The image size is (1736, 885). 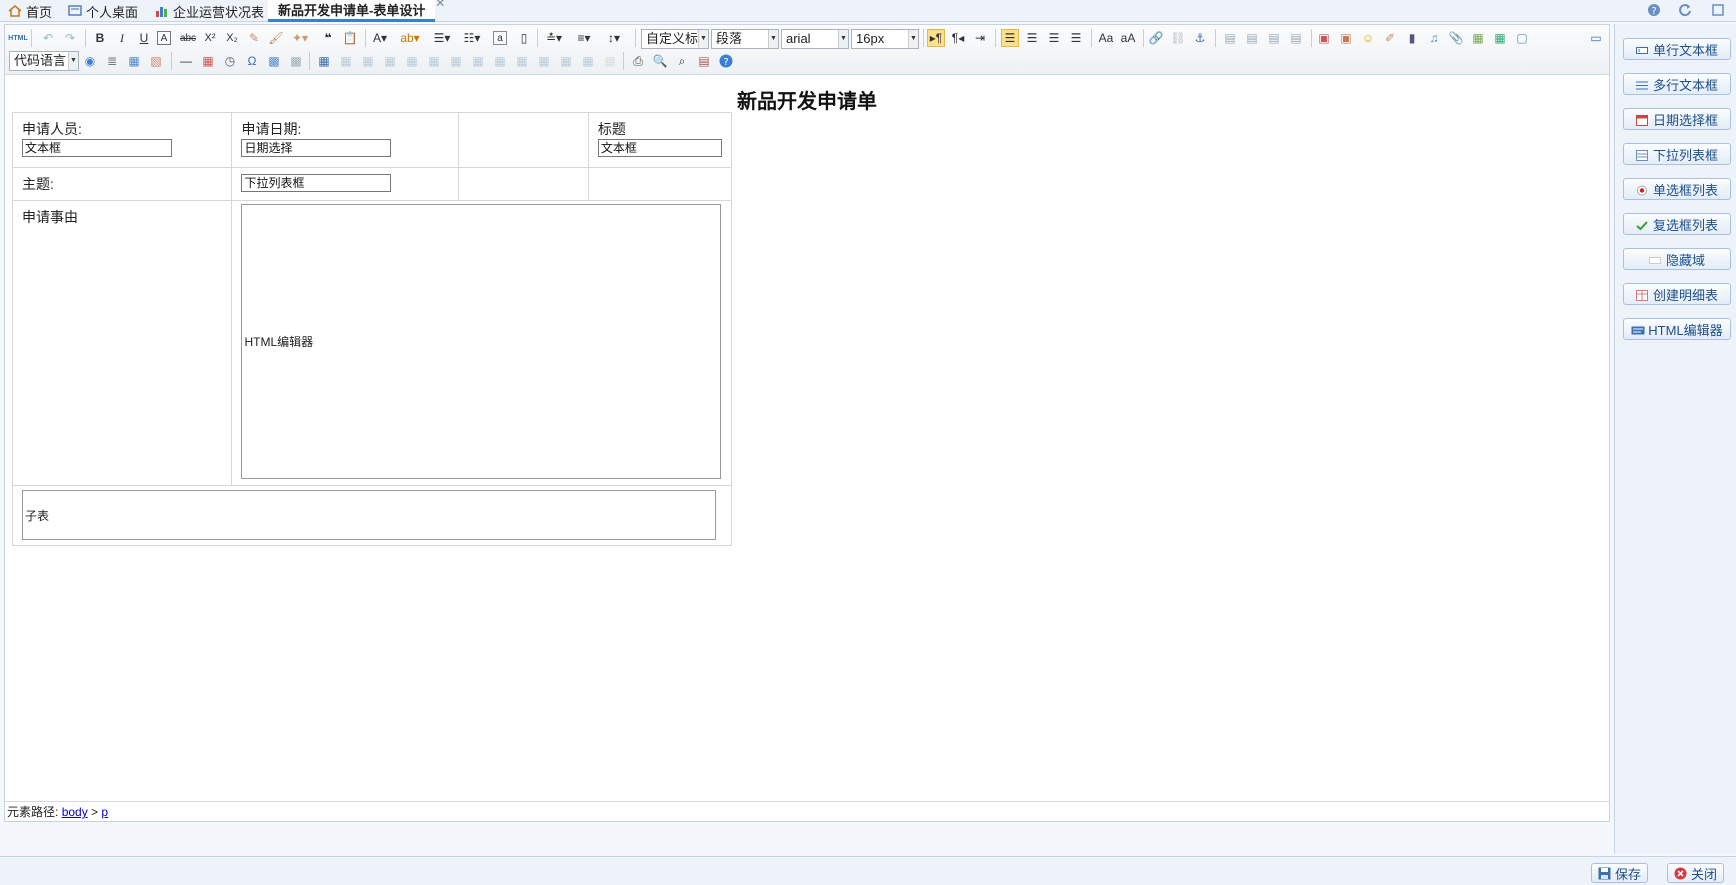 I want to click on date-picker-button: 日期选择框, so click(x=1677, y=119).